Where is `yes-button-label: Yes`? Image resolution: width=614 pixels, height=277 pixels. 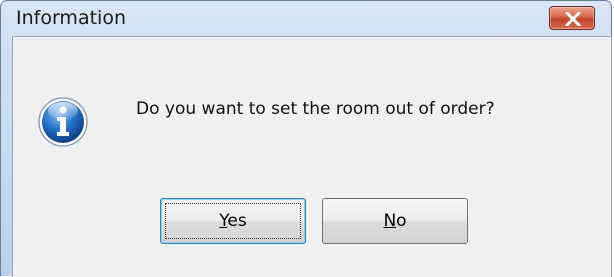 yes-button-label: Yes is located at coordinates (233, 221).